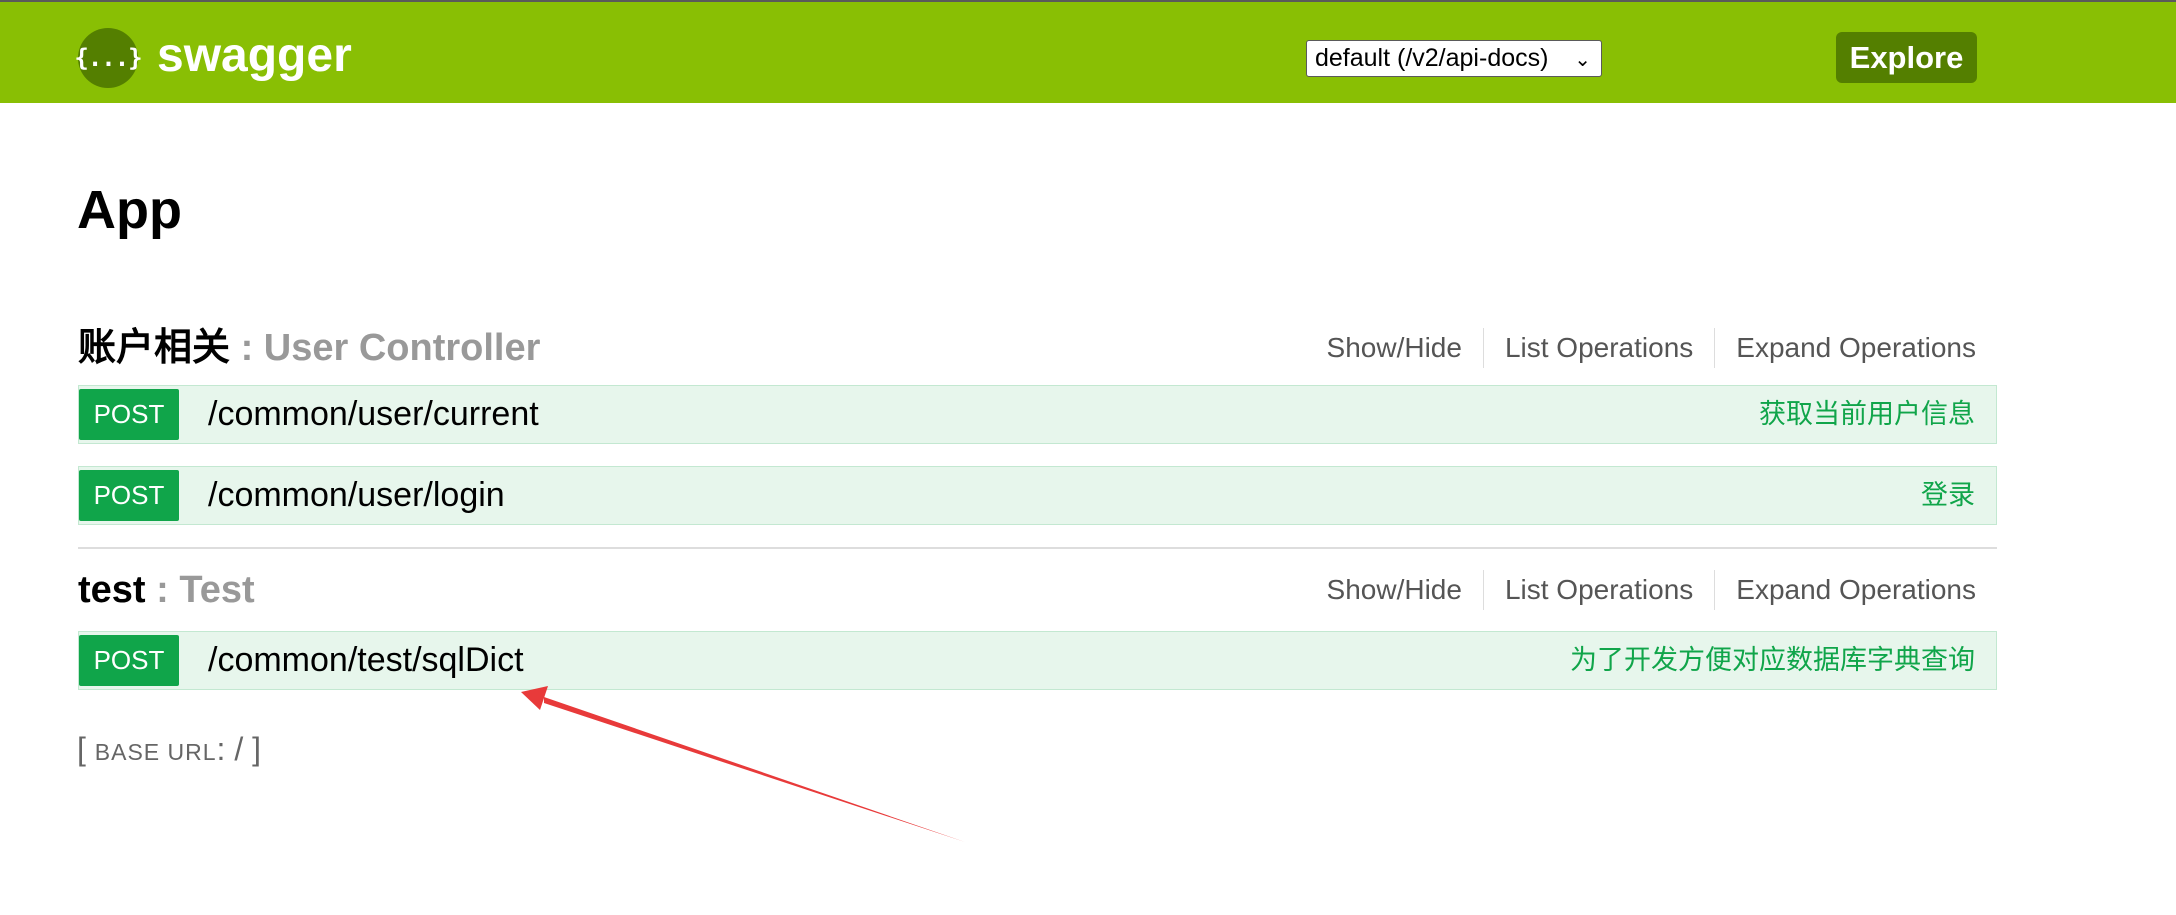  What do you see at coordinates (1037, 414) in the screenshot?
I see `operation-row: POST /common/user/current 获取当前用户信息` at bounding box center [1037, 414].